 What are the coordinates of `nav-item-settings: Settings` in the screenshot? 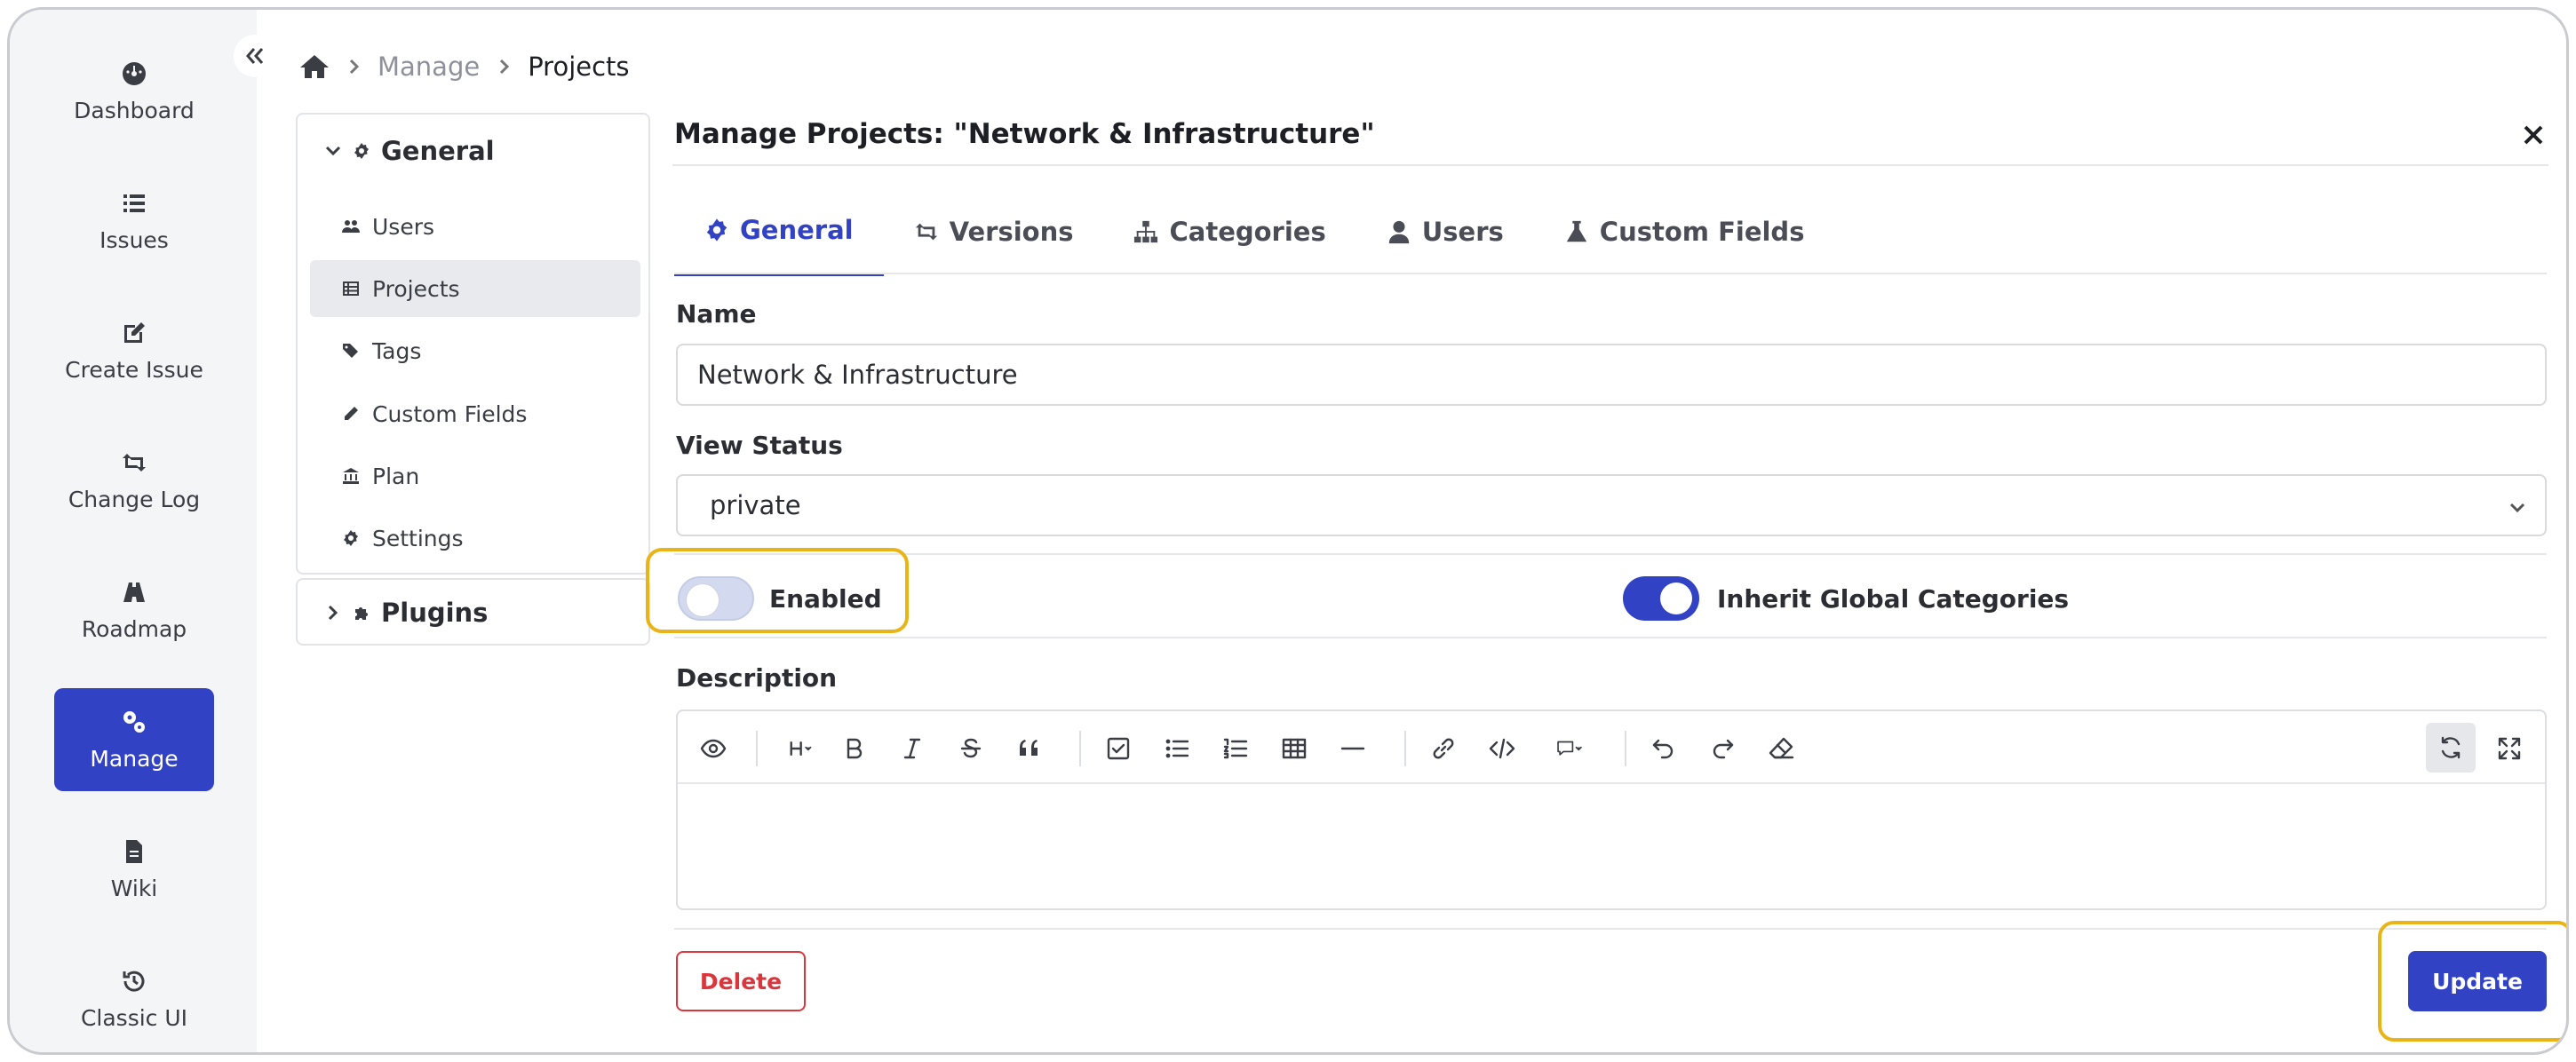 It's located at (475, 538).